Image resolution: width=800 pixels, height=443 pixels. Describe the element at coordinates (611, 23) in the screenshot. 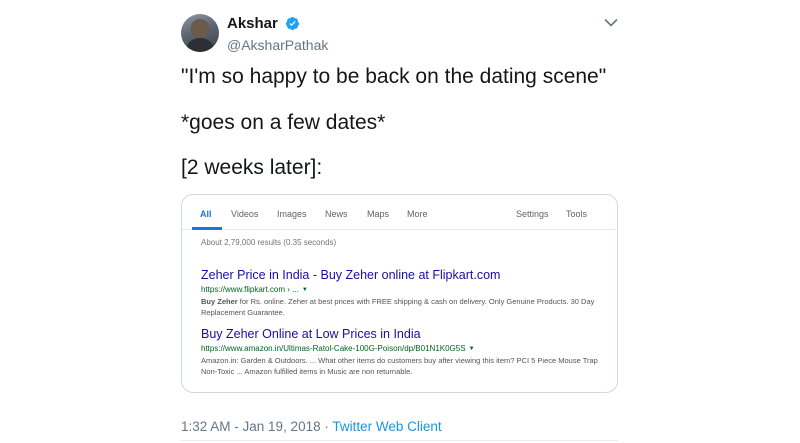

I see `chevron-down-icon` at that location.